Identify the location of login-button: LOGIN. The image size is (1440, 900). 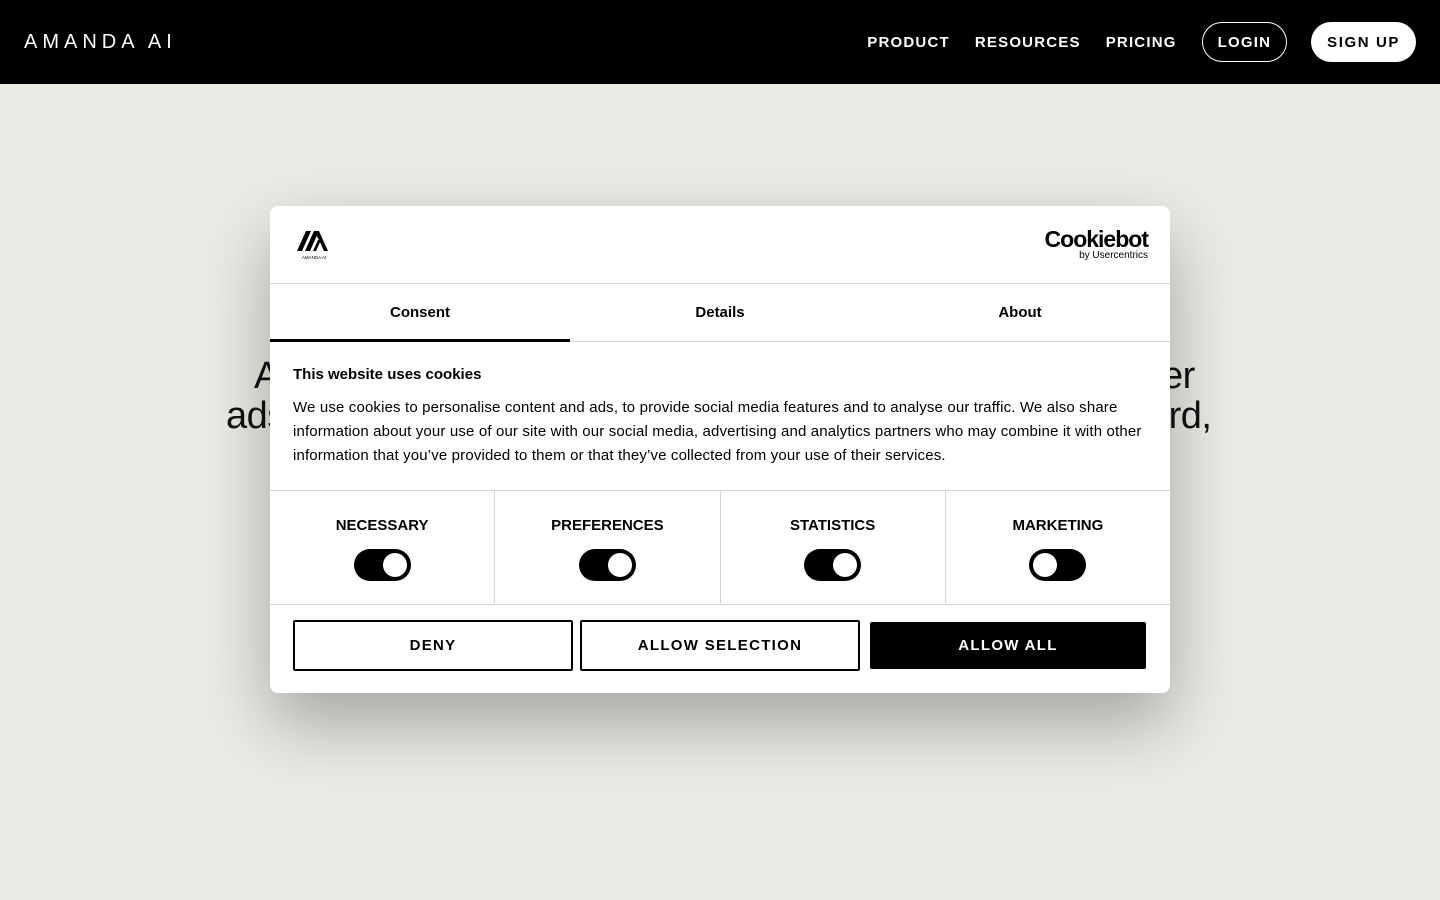
(1244, 42).